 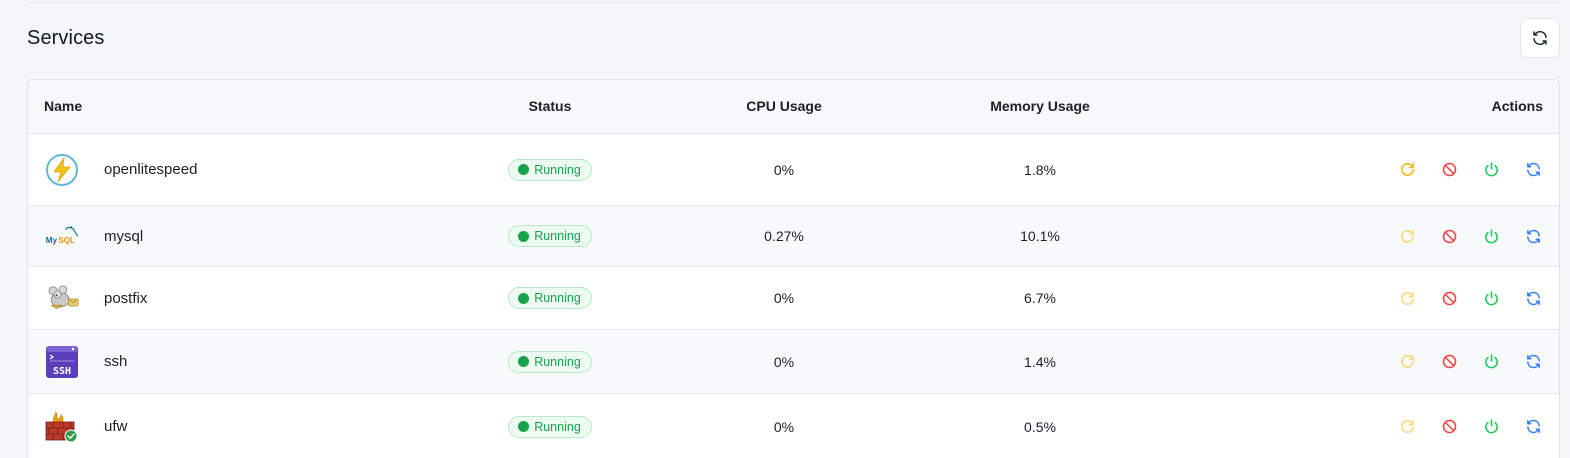 I want to click on section-title: Services, so click(x=66, y=38).